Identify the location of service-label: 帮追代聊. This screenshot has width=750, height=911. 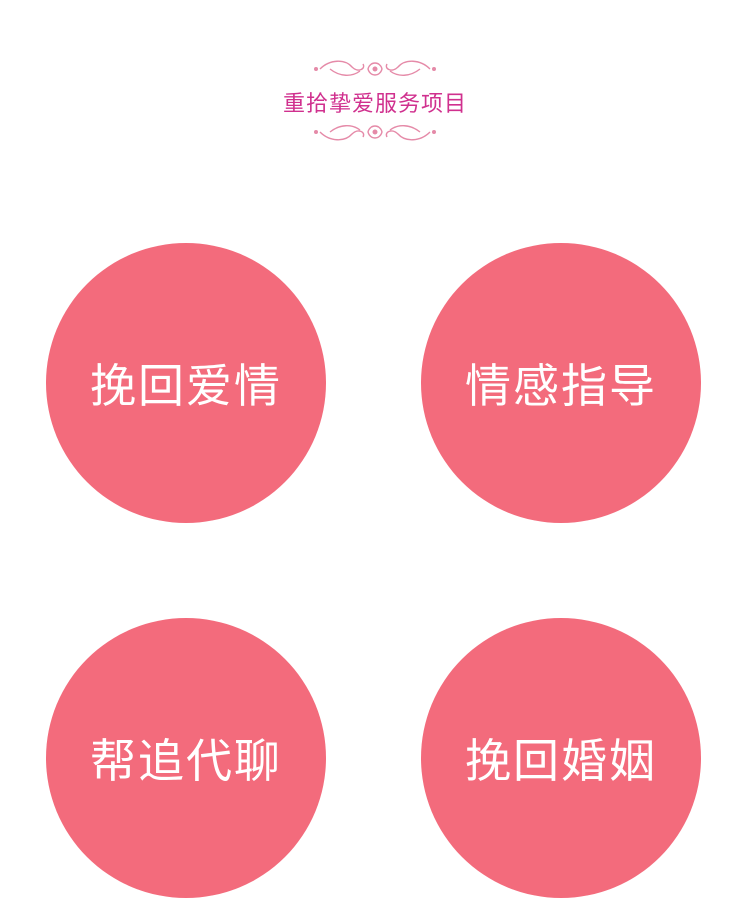
(186, 761).